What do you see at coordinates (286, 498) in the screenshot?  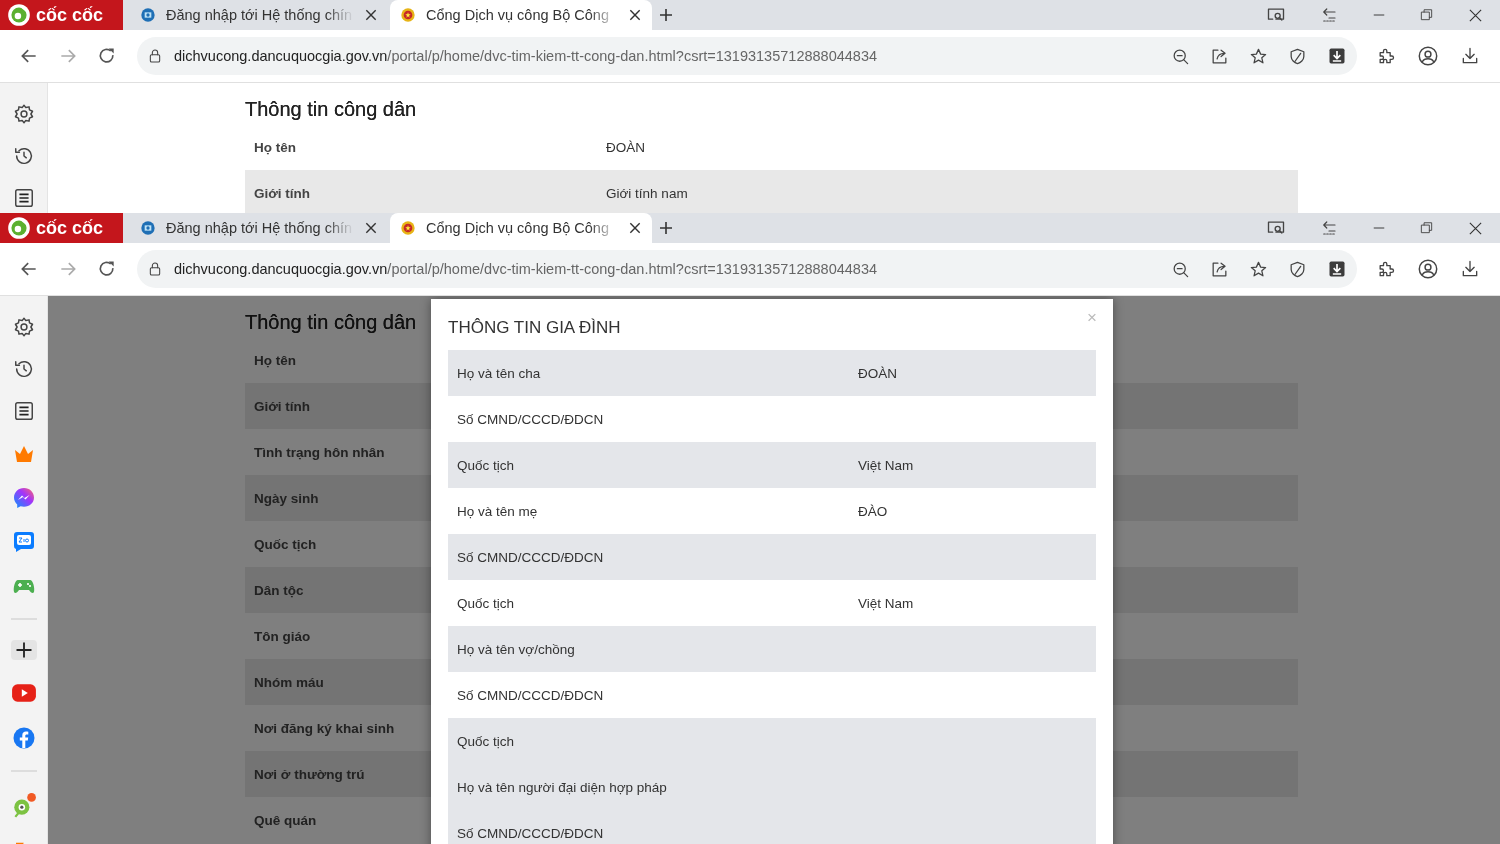 I see `field-label: Ngày sinh` at bounding box center [286, 498].